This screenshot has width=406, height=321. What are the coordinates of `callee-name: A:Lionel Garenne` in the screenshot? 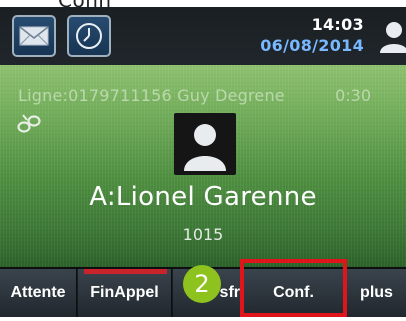 It's located at (203, 197).